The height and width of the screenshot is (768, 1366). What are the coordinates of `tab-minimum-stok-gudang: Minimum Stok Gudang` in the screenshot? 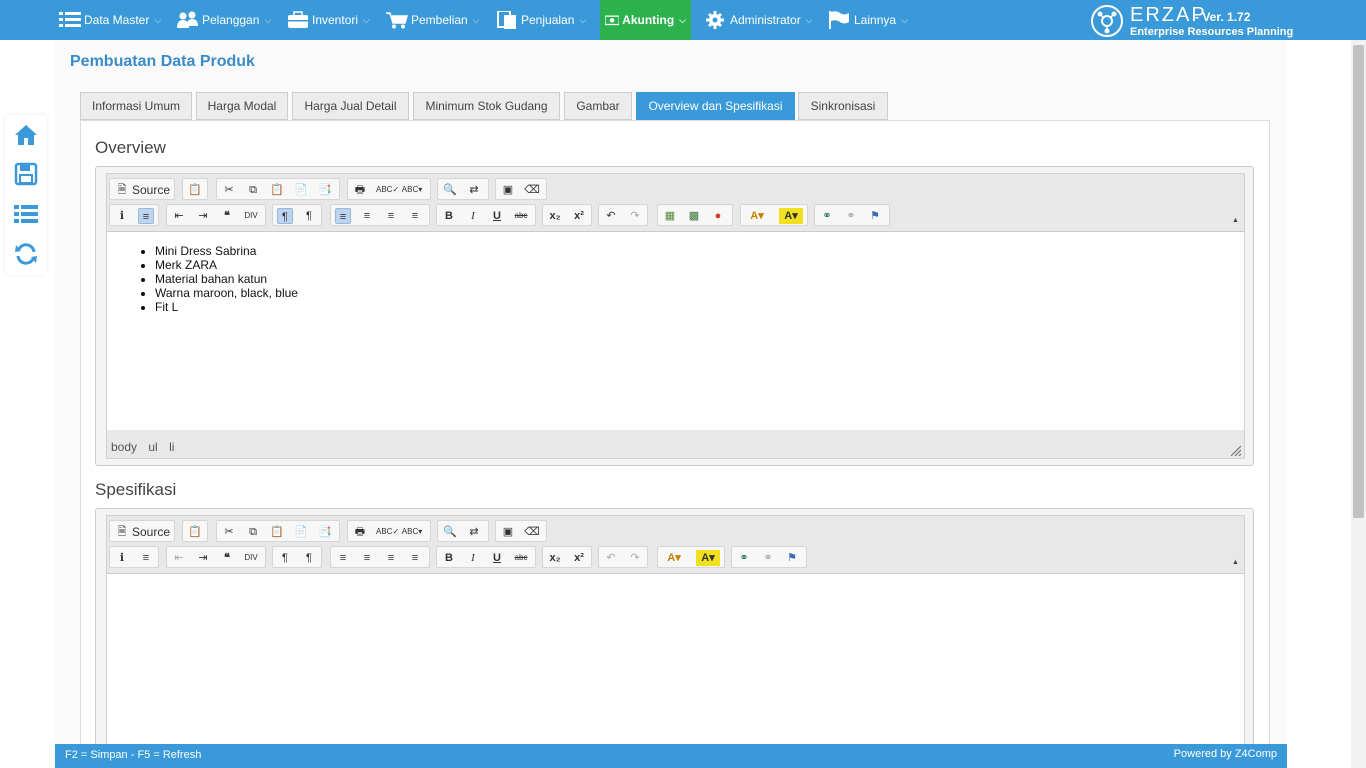 It's located at (486, 106).